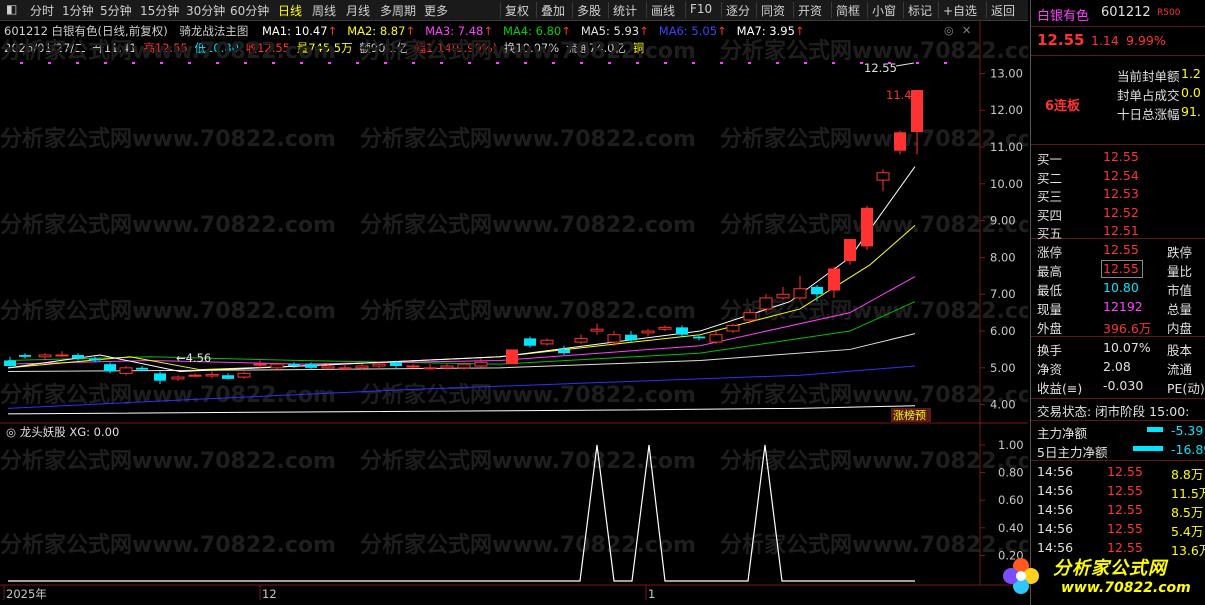  Describe the element at coordinates (1050, 350) in the screenshot. I see `fund-row-cell: 换手` at that location.